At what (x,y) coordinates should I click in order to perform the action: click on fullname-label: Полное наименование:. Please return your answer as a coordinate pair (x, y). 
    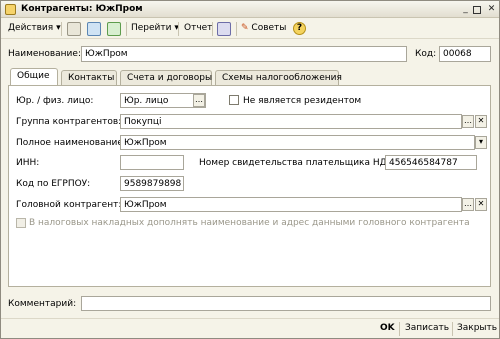
    Looking at the image, I should click on (71, 143).